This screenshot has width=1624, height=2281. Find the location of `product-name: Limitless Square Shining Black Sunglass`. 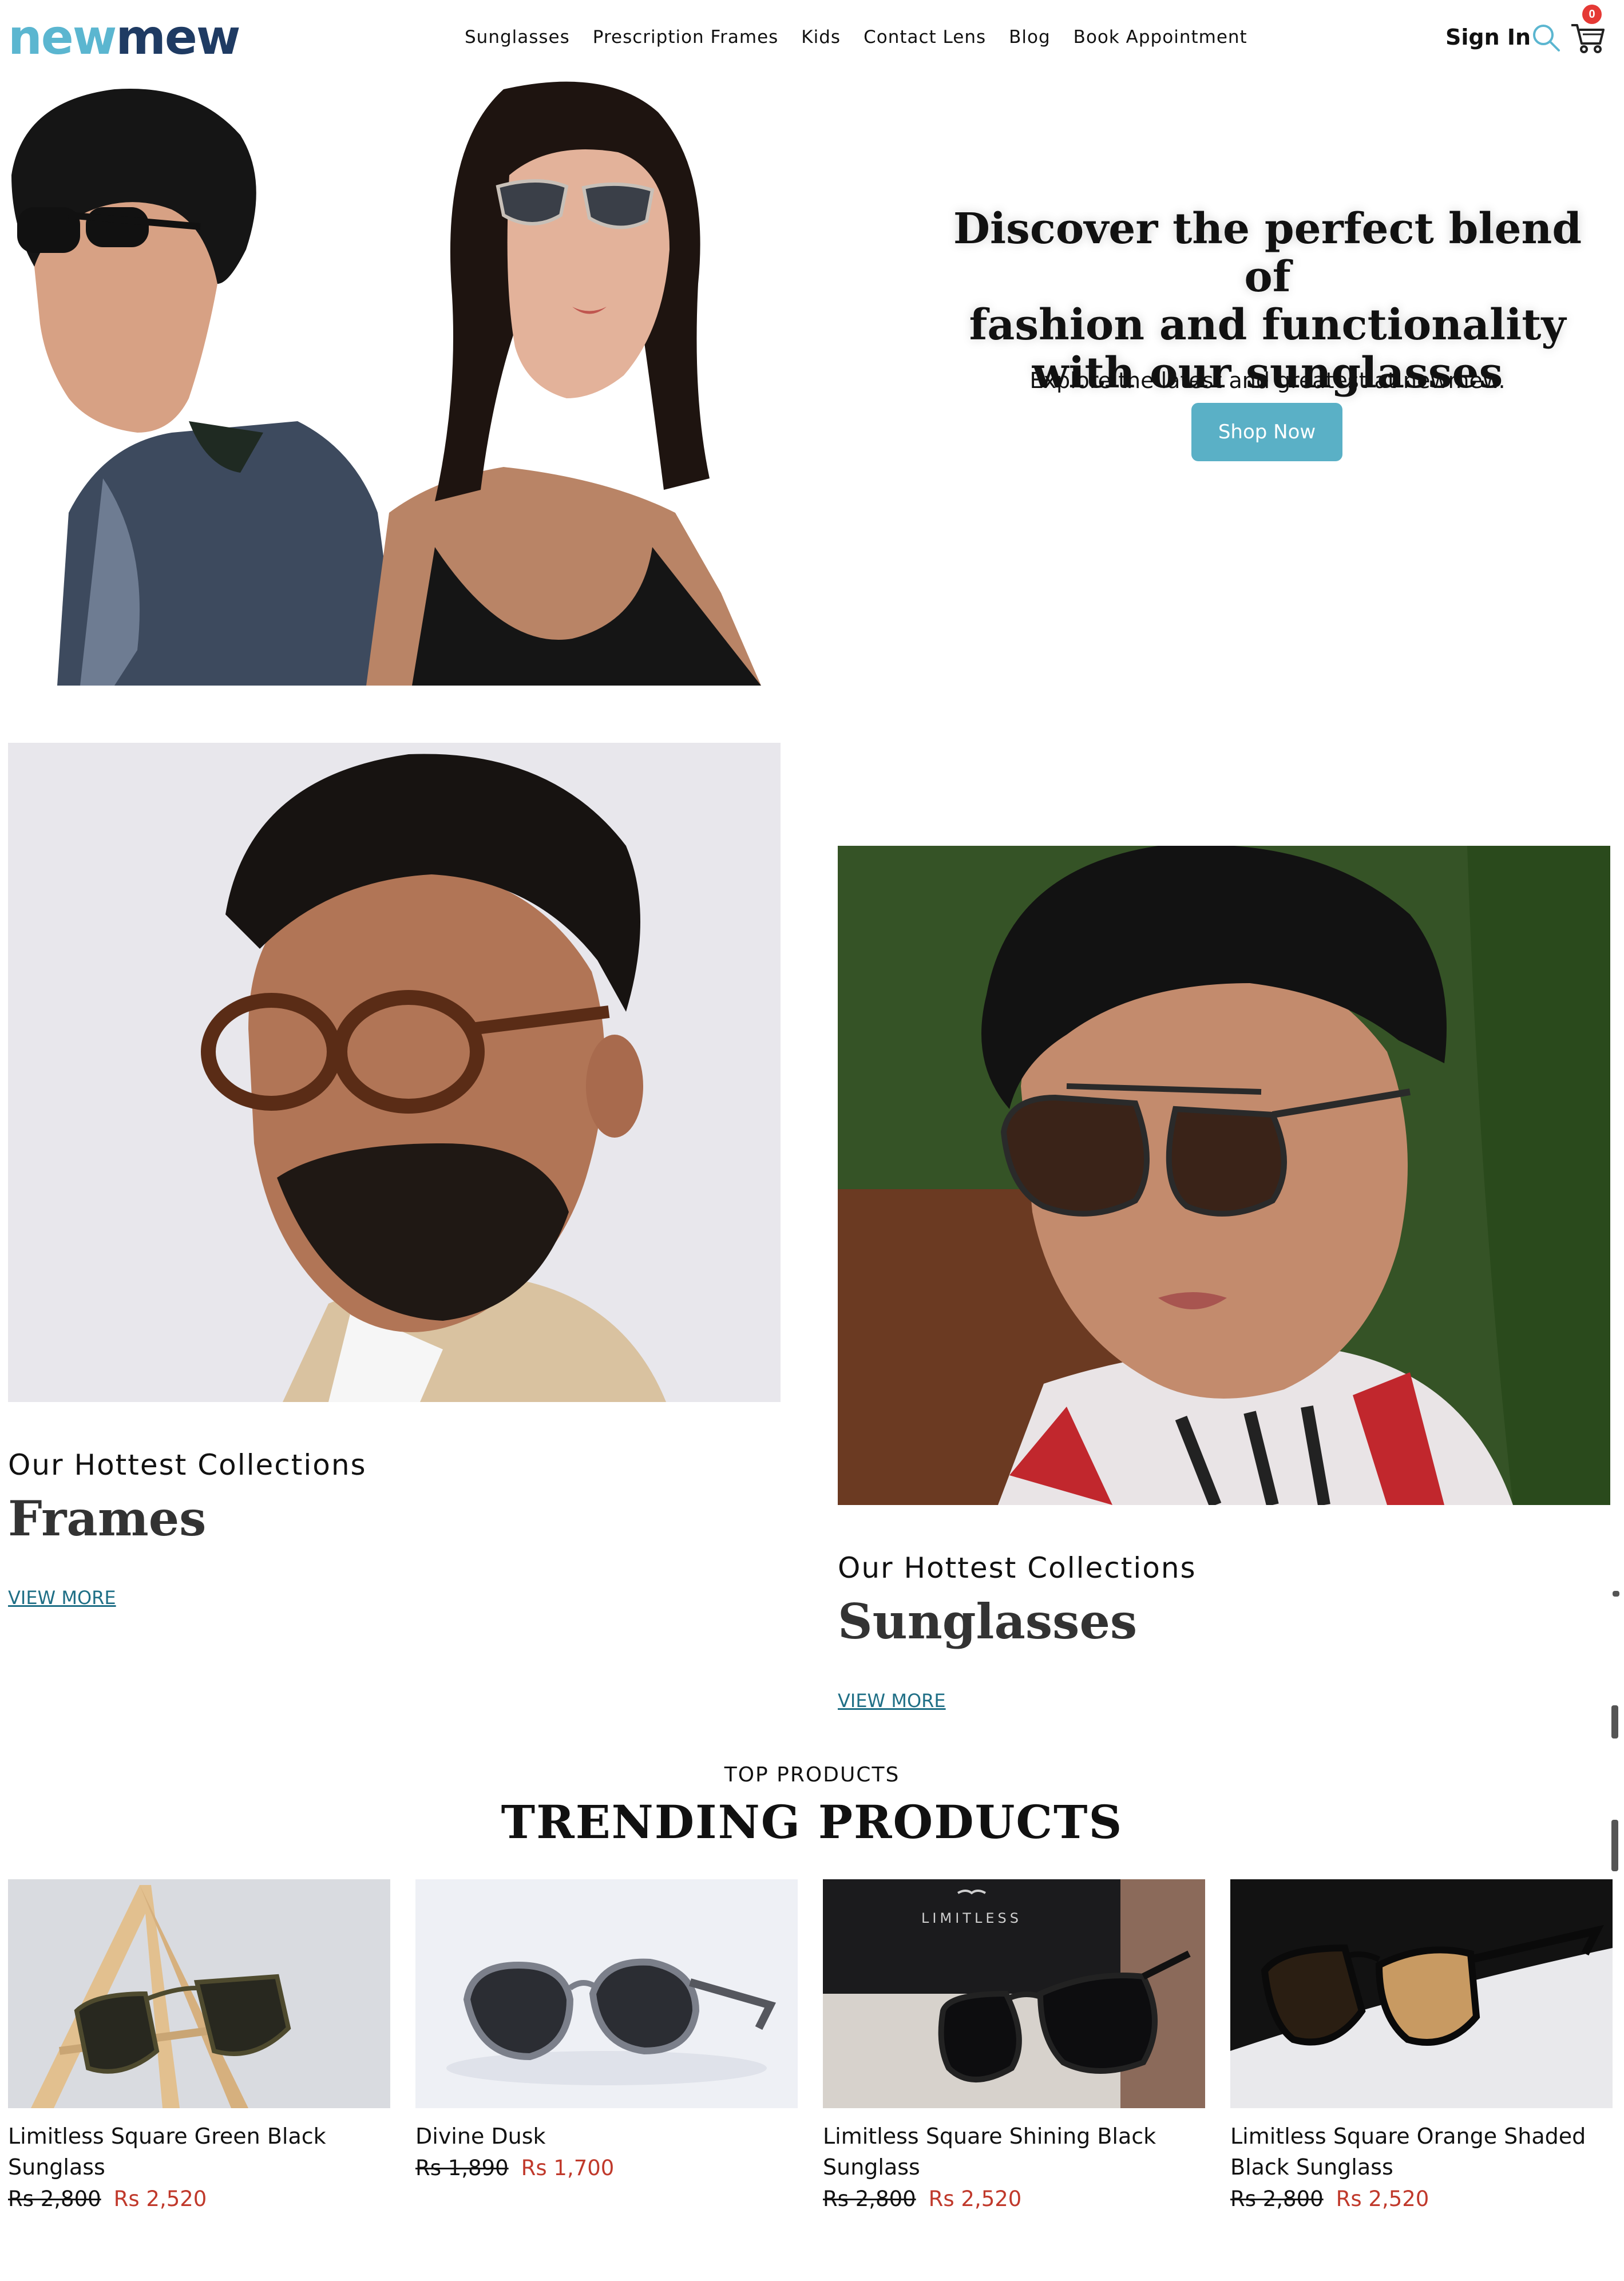

product-name: Limitless Square Shining Black Sunglass is located at coordinates (1014, 2152).